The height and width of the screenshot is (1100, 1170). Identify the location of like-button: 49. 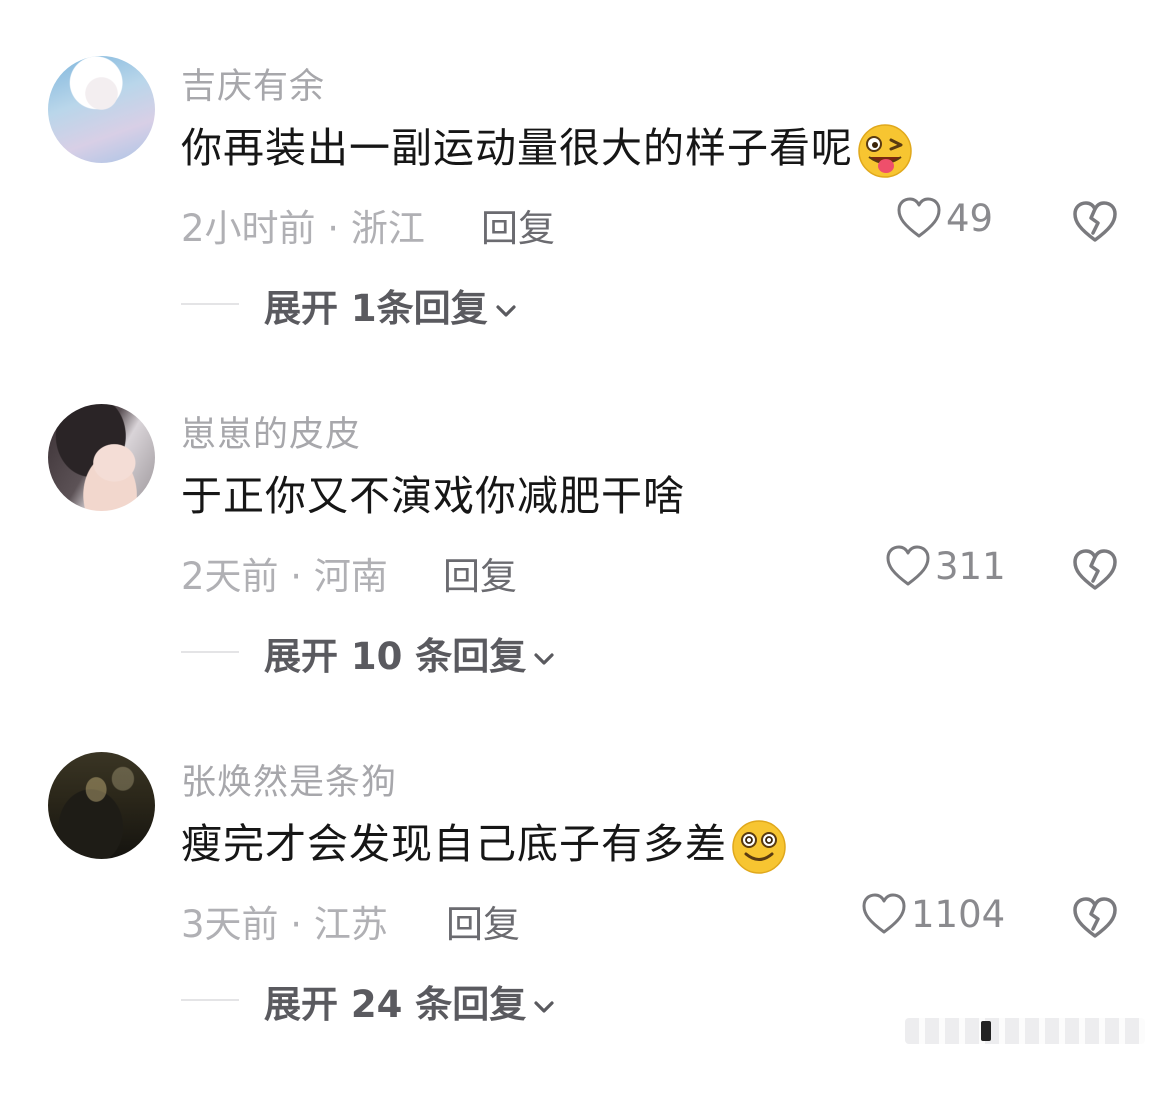
(944, 222).